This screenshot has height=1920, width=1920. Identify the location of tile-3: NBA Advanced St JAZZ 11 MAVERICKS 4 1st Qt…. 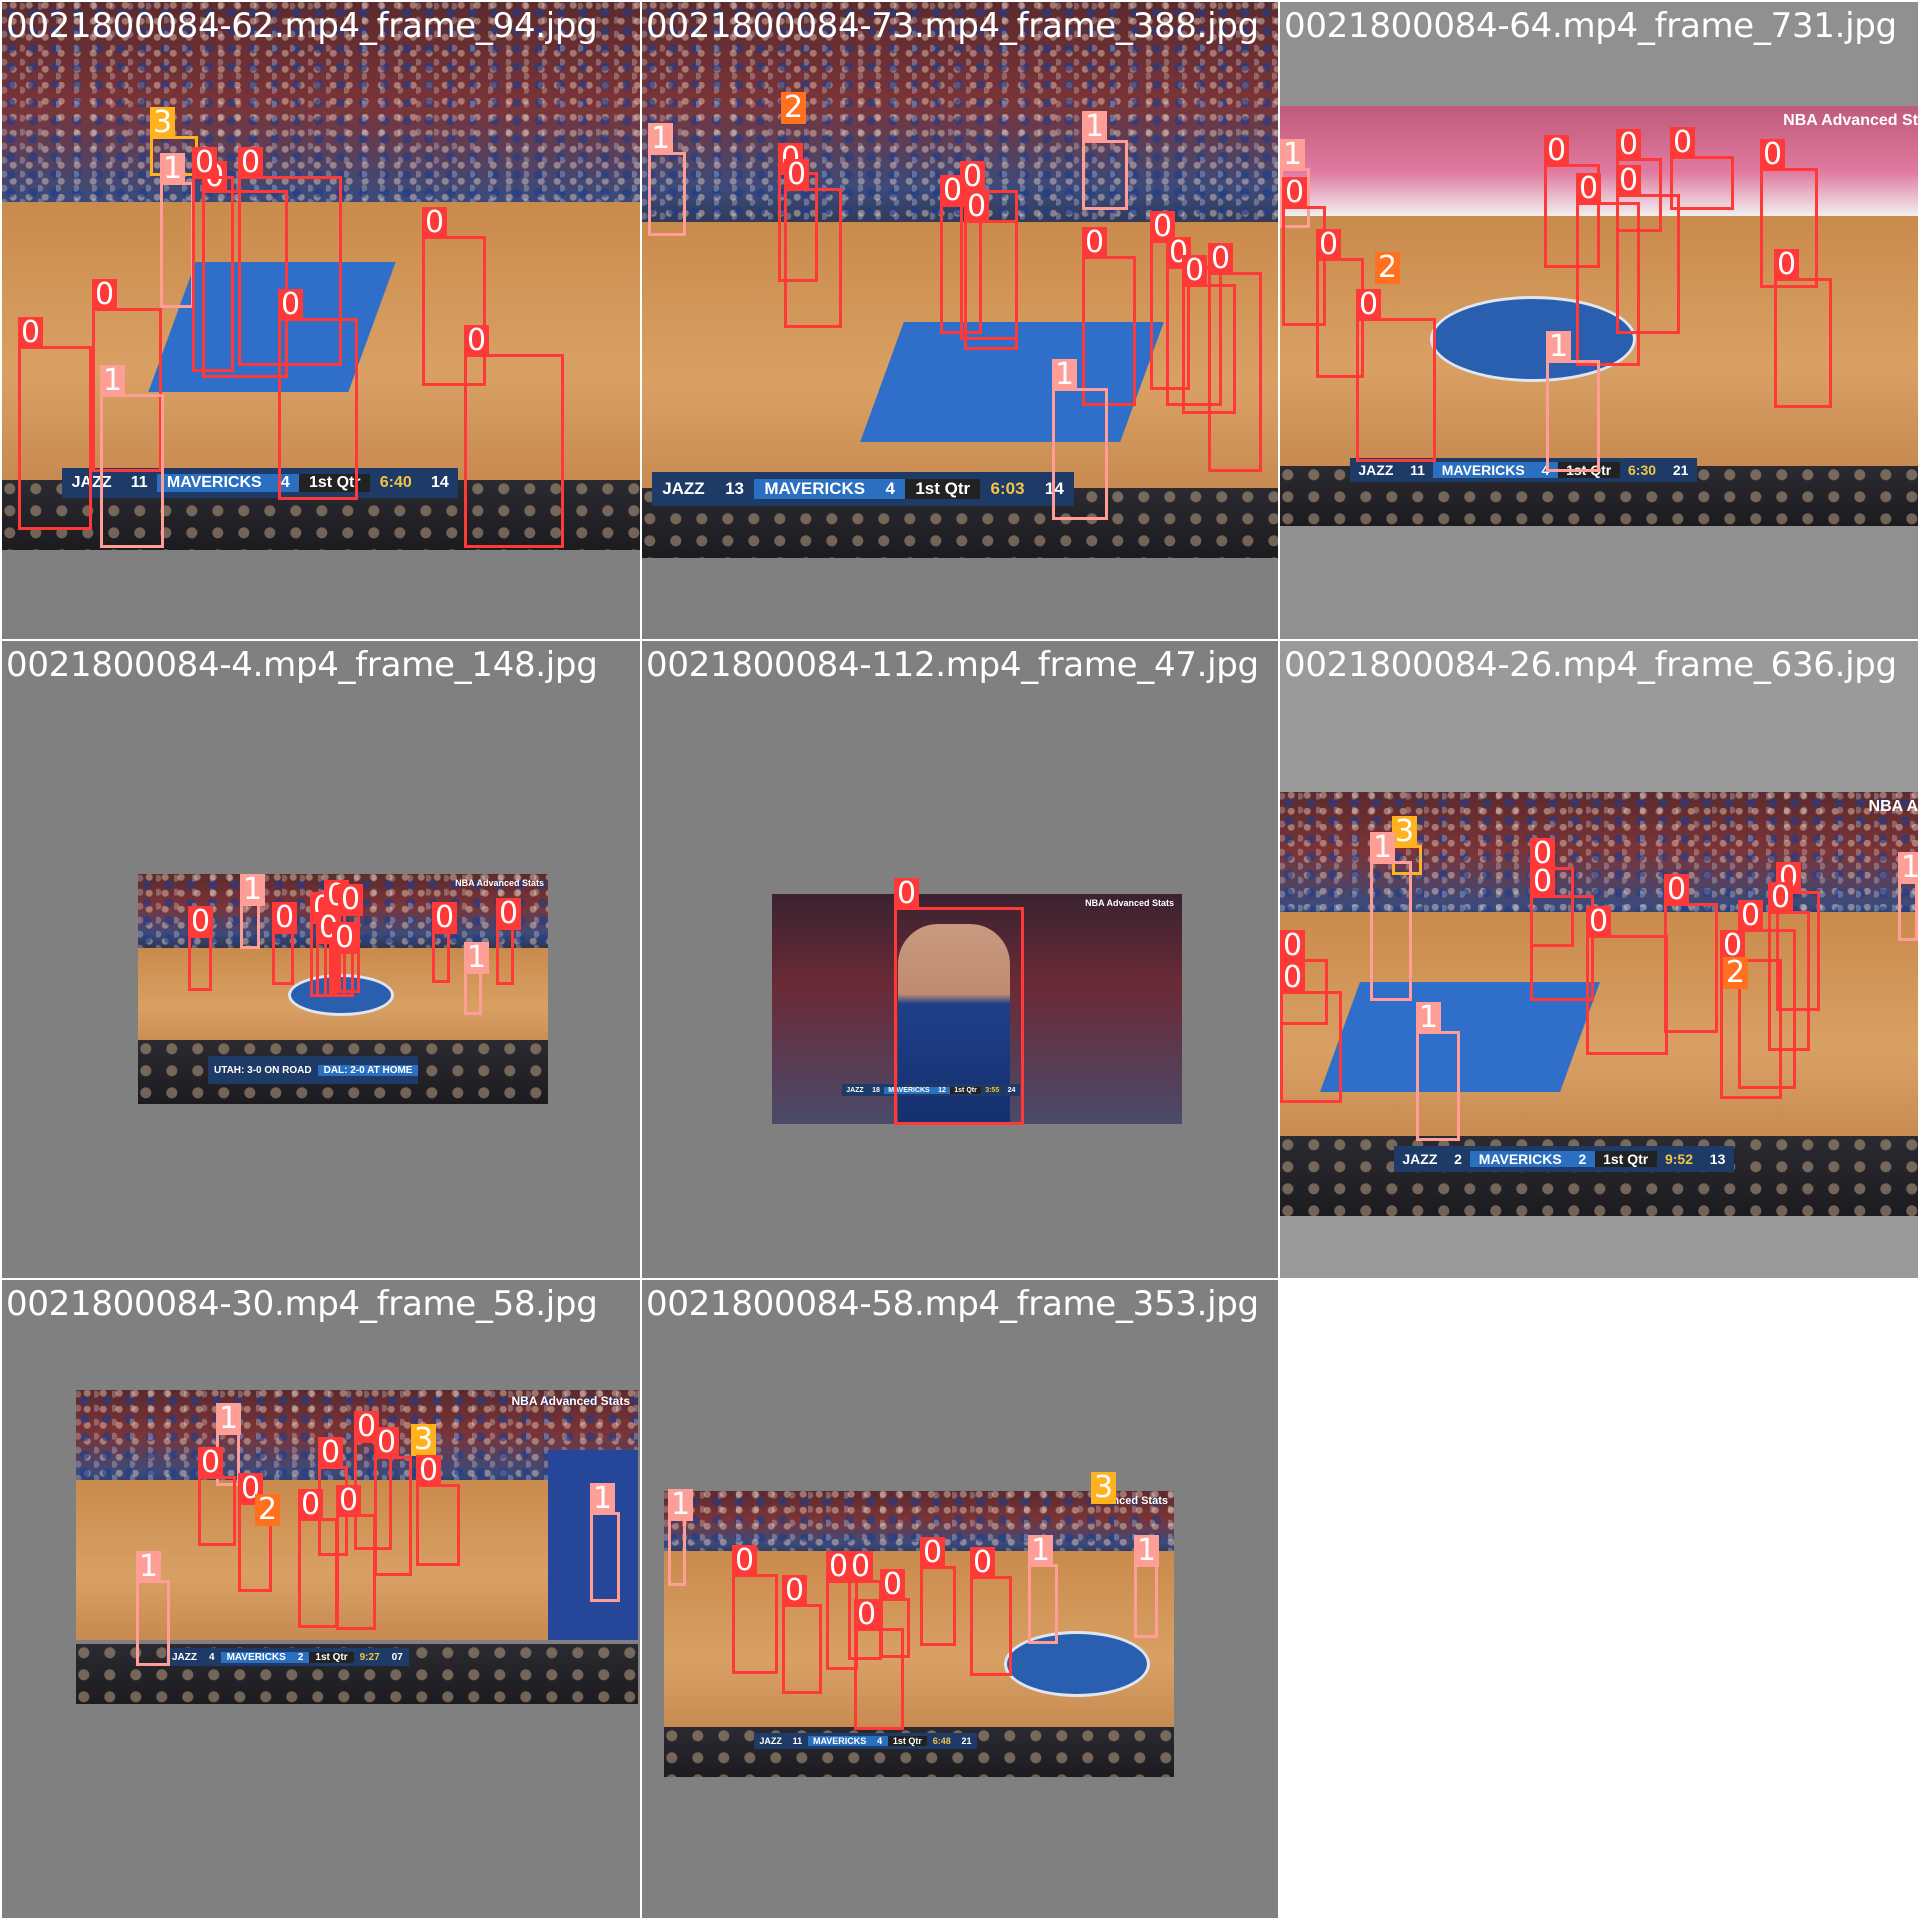
(1599, 320).